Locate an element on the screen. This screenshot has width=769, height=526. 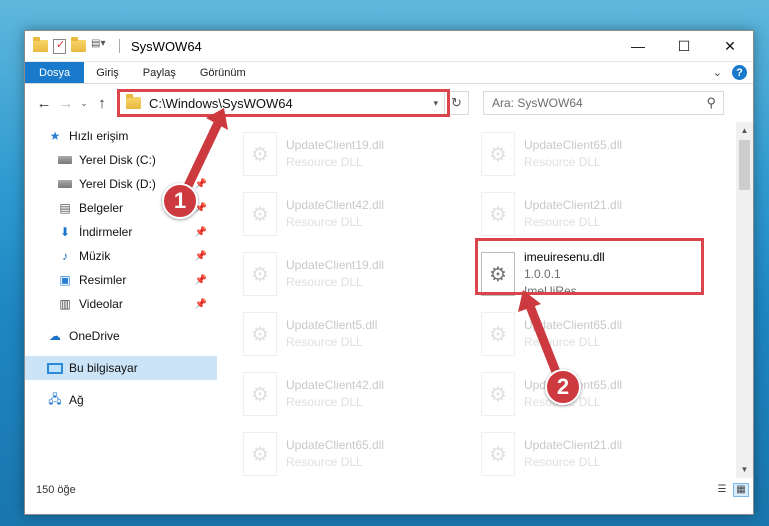
annotation-badge-1: 1 is located at coordinates (180, 201).